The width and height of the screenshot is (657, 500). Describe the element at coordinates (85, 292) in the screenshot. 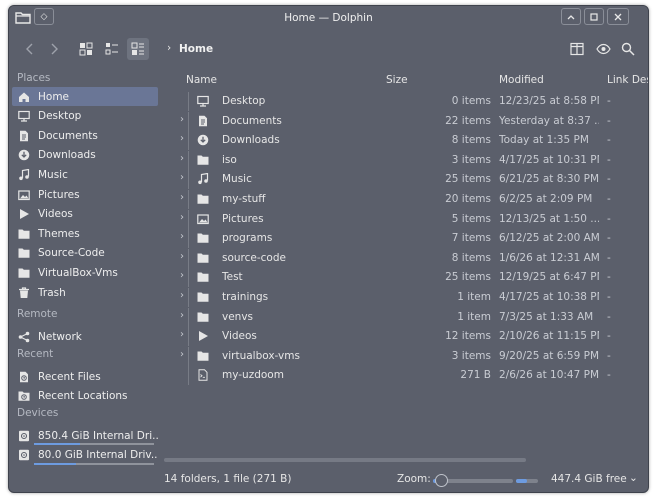

I see `sidebar-item-trash: Trash` at that location.